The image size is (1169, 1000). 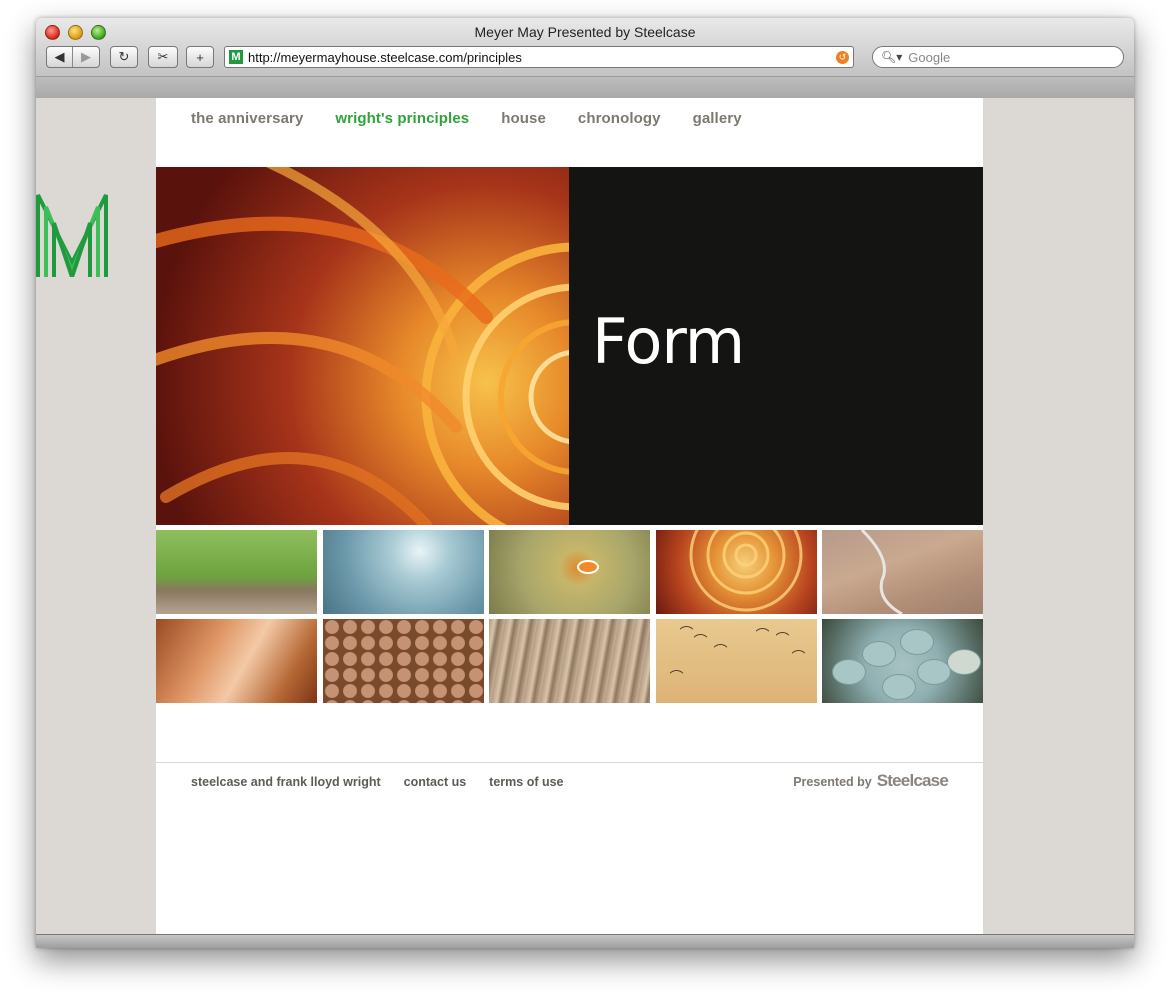 What do you see at coordinates (842, 57) in the screenshot?
I see `rss-reload-icon: ↺` at bounding box center [842, 57].